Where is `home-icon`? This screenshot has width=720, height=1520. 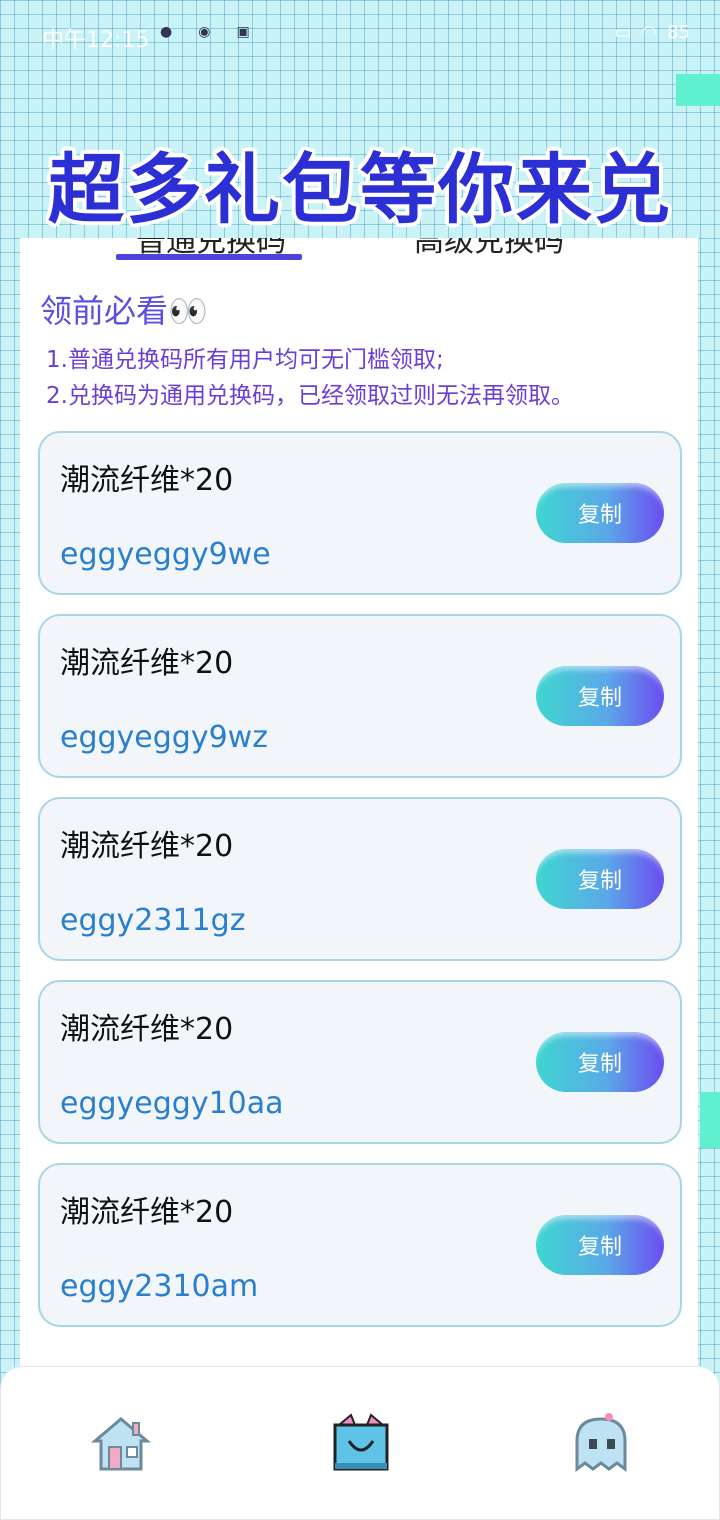
home-icon is located at coordinates (121, 1443).